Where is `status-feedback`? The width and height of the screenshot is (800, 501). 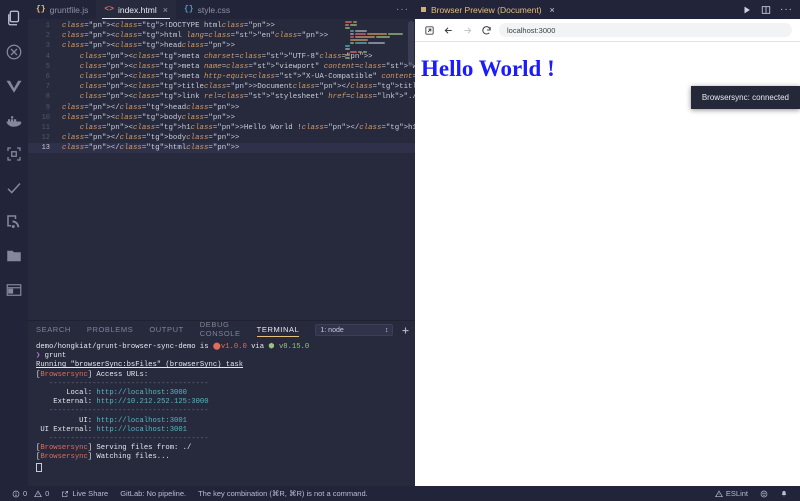 status-feedback is located at coordinates (764, 494).